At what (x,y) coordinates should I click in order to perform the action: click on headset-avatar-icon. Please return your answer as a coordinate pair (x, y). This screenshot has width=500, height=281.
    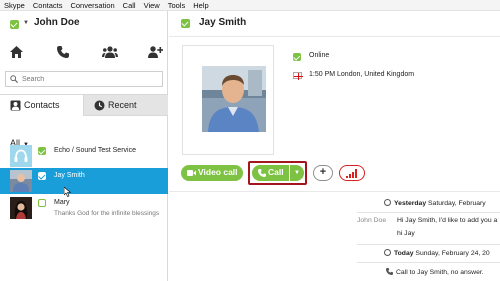
    Looking at the image, I should click on (21, 156).